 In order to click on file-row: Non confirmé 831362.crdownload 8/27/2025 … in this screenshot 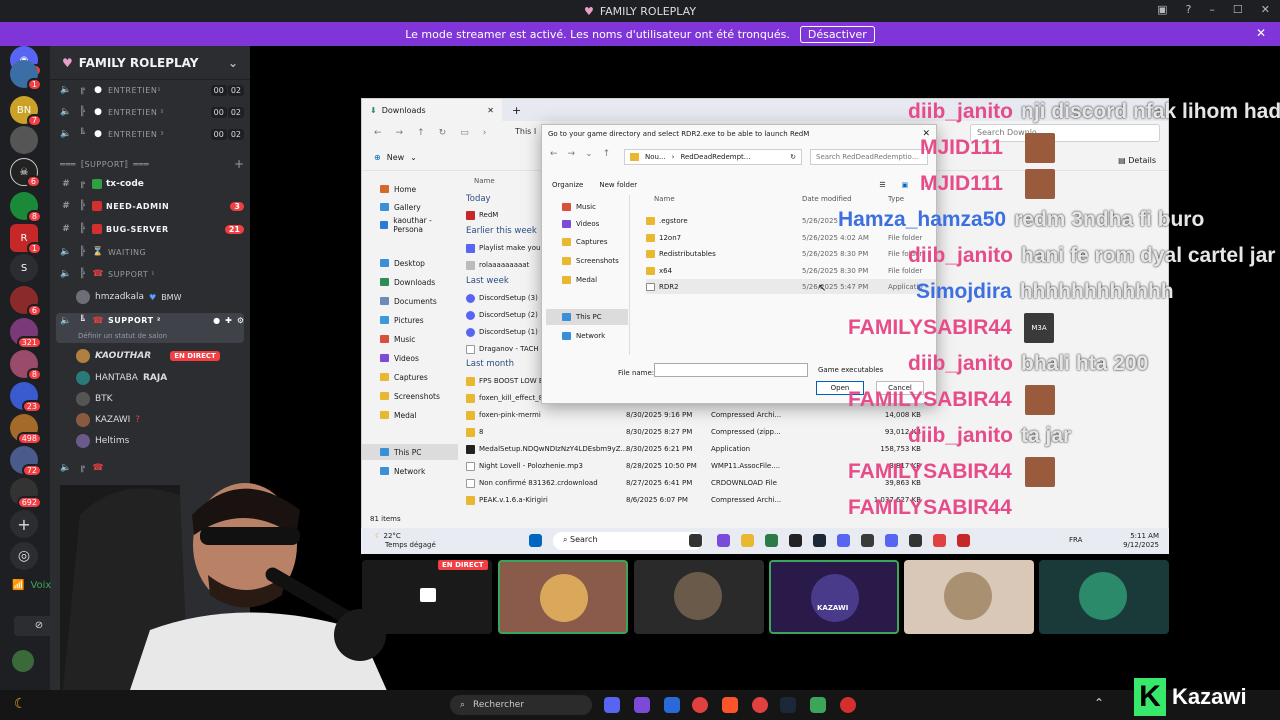, I will do `click(816, 483)`.